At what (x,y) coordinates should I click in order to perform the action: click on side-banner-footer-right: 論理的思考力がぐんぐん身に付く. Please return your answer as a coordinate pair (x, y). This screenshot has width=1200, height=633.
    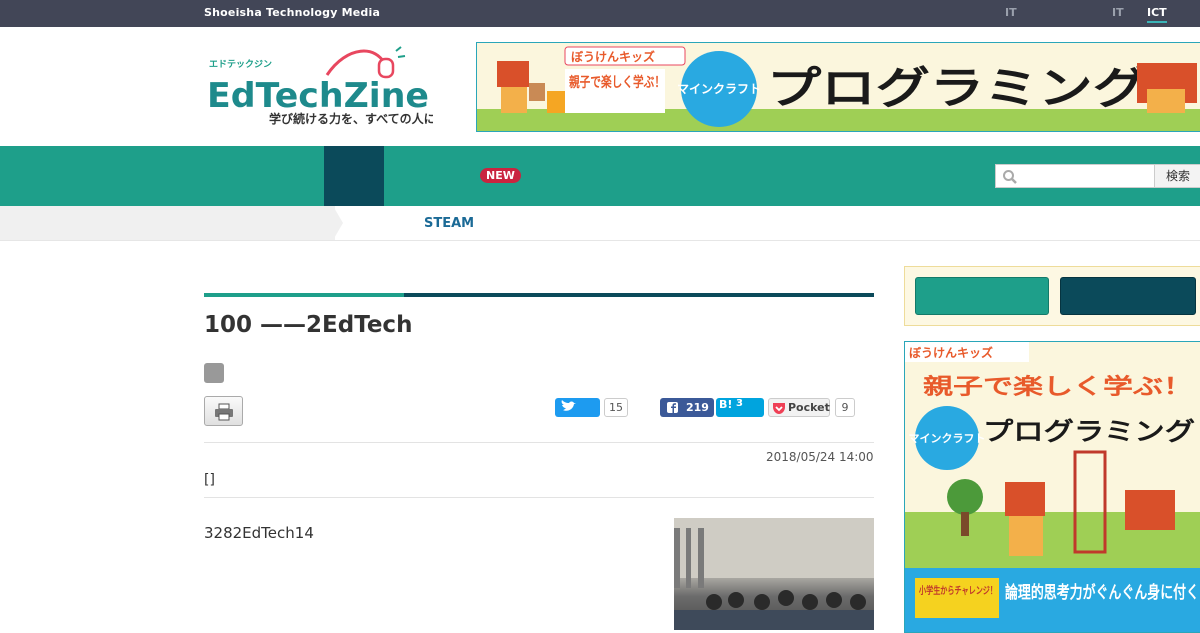
    Looking at the image, I should click on (1102, 592).